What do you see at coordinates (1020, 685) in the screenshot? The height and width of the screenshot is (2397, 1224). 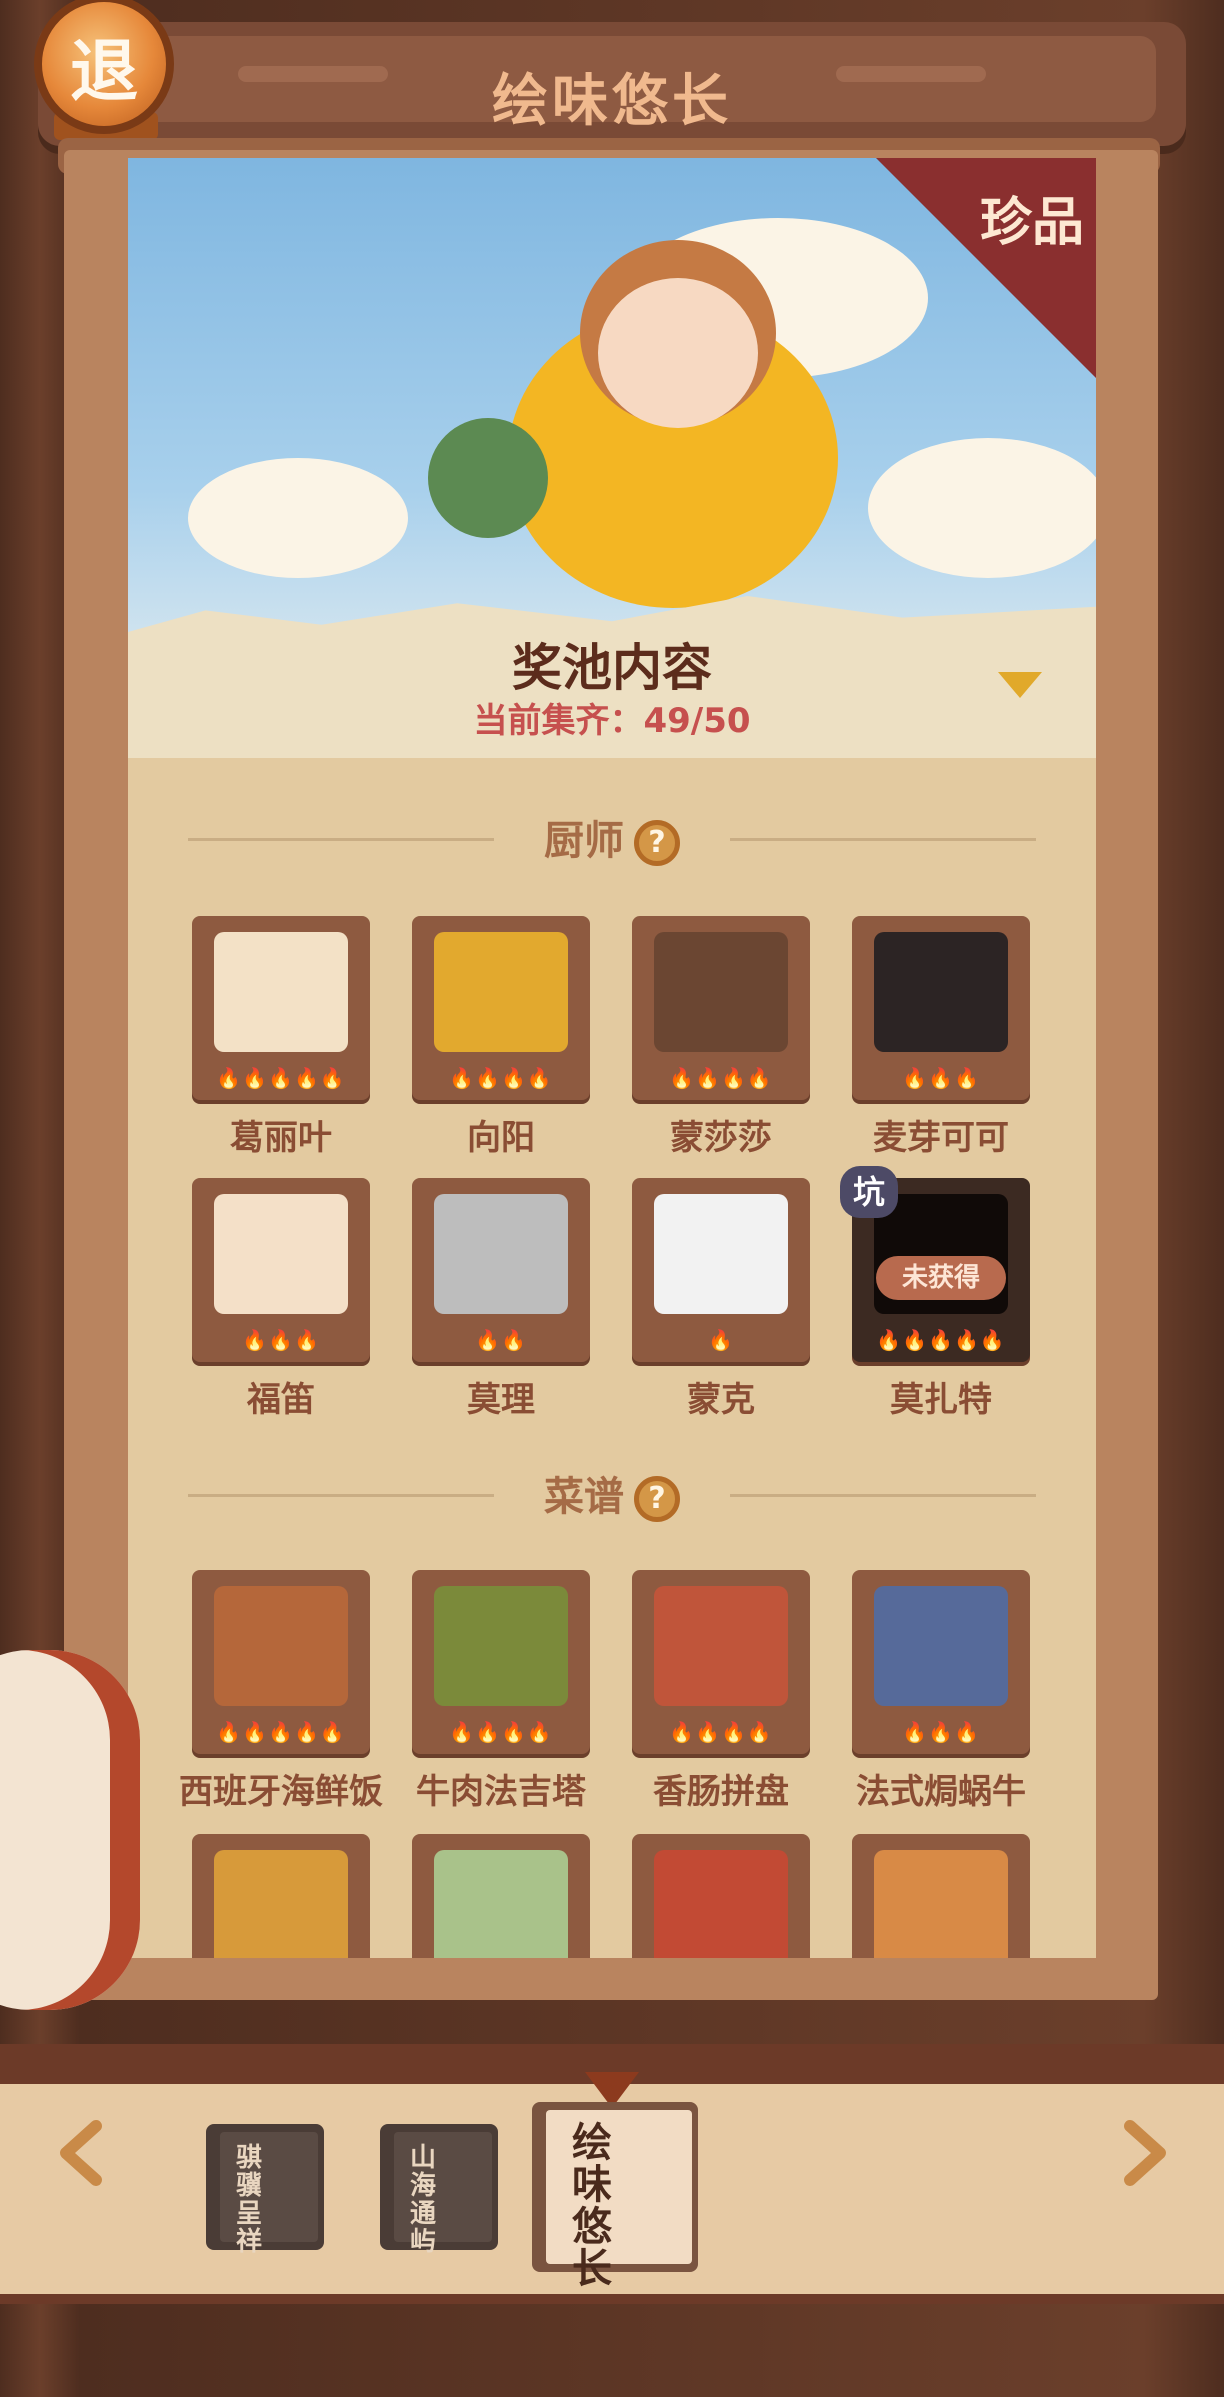 I see `collapse-arrow-icon` at bounding box center [1020, 685].